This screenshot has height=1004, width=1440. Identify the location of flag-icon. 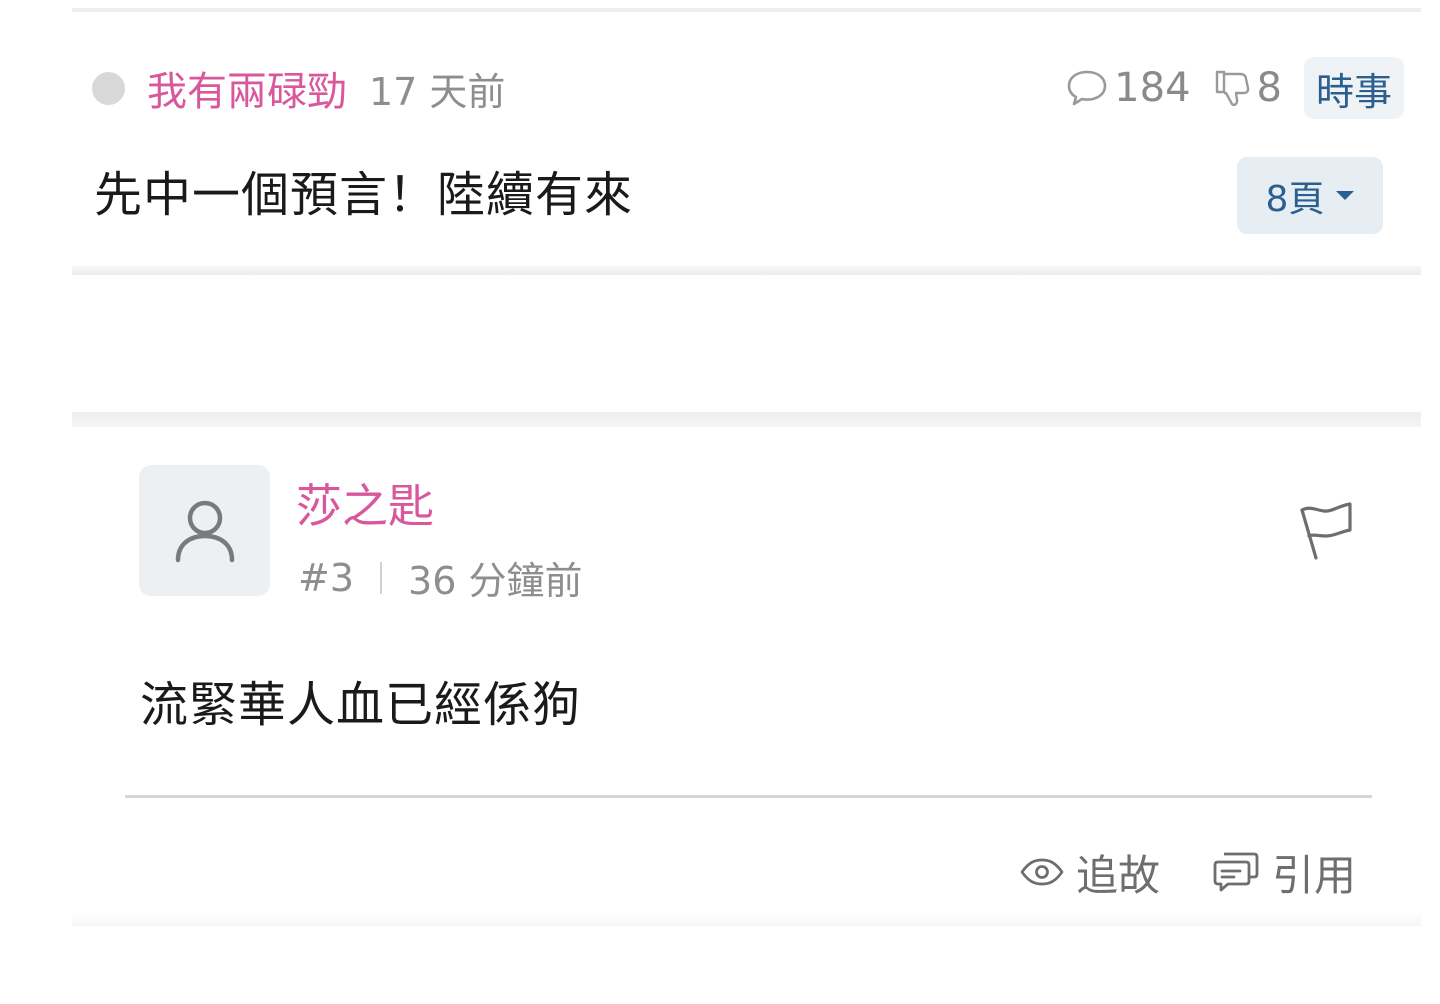
(1326, 530).